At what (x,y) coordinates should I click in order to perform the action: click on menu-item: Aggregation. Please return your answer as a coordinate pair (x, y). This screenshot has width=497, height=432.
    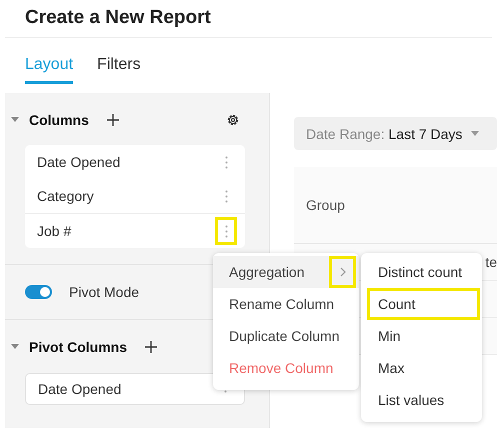
    Looking at the image, I should click on (286, 272).